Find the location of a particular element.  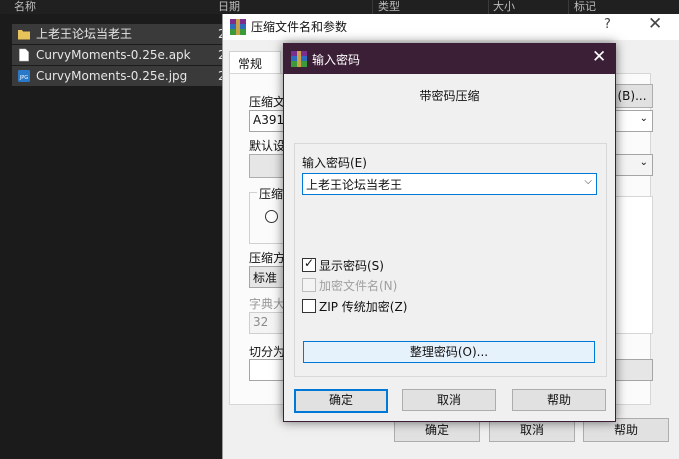

password-combobox: 上老王论坛当老王 ⌵ is located at coordinates (449, 184).